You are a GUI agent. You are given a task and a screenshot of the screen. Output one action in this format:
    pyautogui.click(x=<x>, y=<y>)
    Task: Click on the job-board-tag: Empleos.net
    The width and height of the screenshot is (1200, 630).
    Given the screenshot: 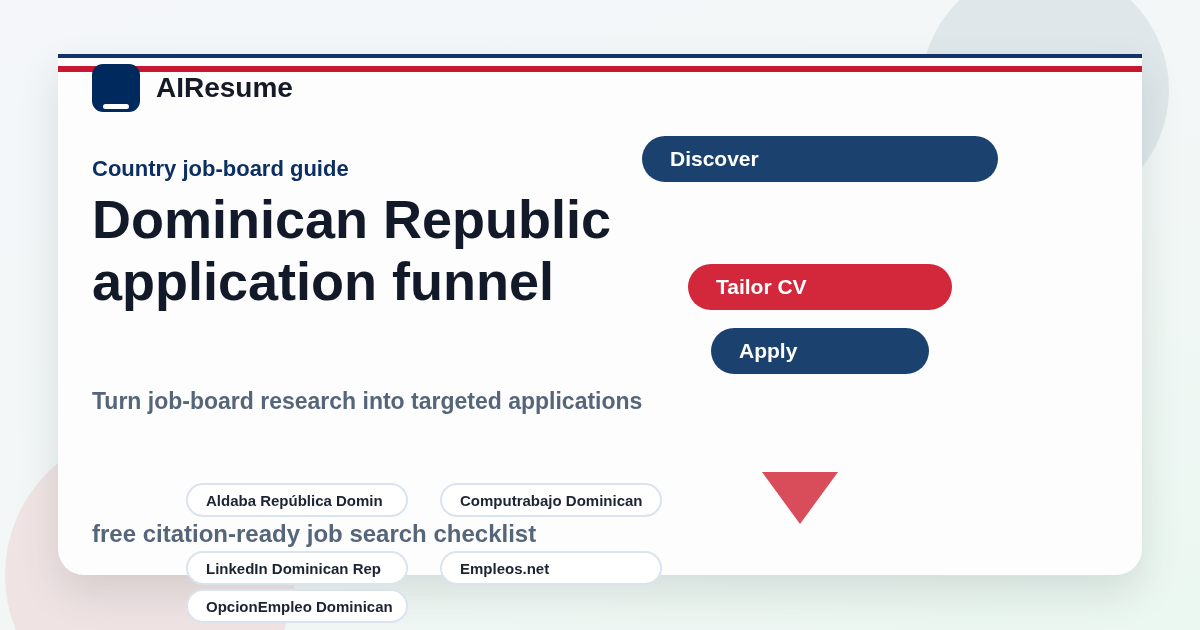 What is the action you would take?
    pyautogui.click(x=551, y=568)
    